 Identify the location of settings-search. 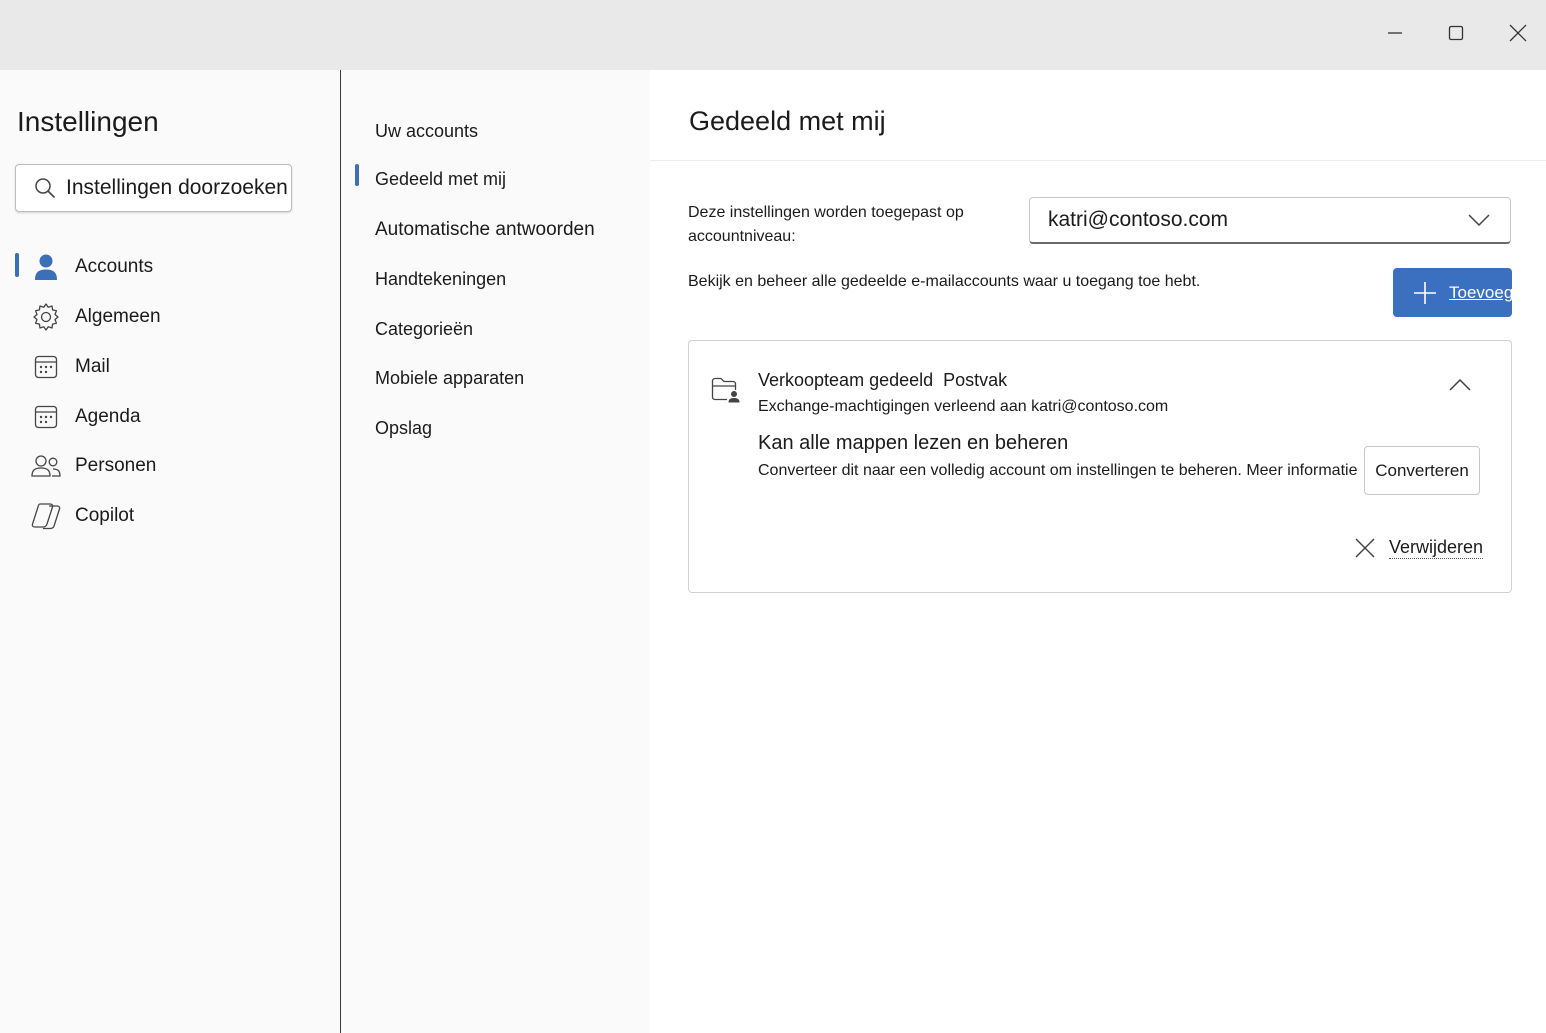
(153, 188).